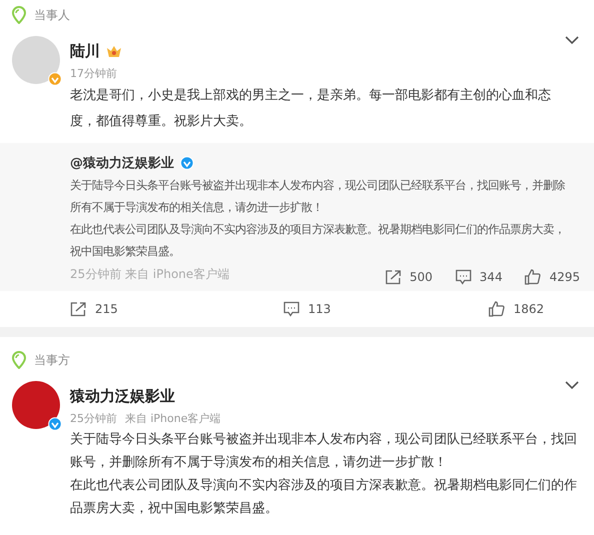  I want to click on repost-meta: 25分钟前 来自 iPhone客户端, so click(150, 274).